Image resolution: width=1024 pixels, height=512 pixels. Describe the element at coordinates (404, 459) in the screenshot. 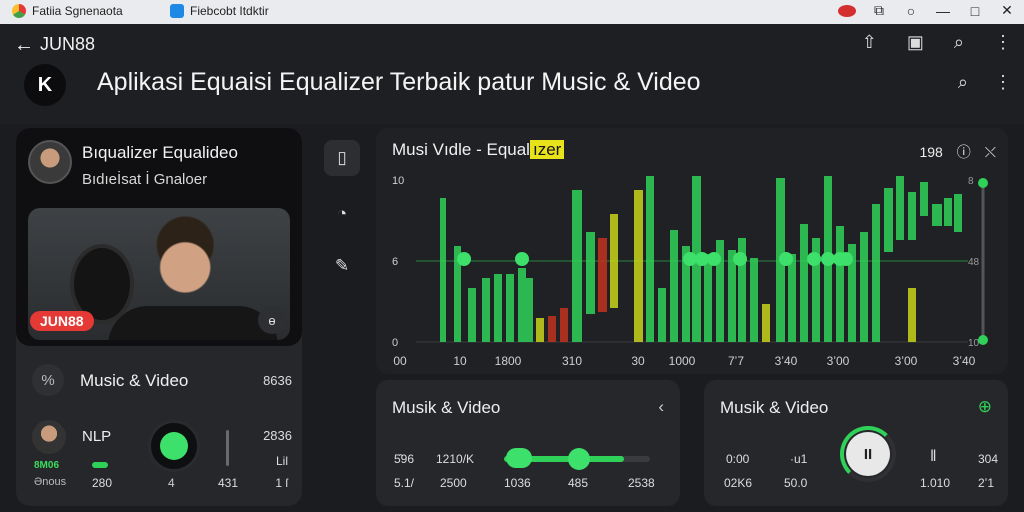

I see `card-text-1: 5̂96` at that location.